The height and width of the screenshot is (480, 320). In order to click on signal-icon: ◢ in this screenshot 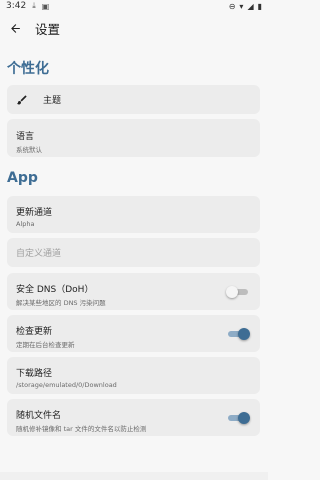, I will do `click(250, 6)`.